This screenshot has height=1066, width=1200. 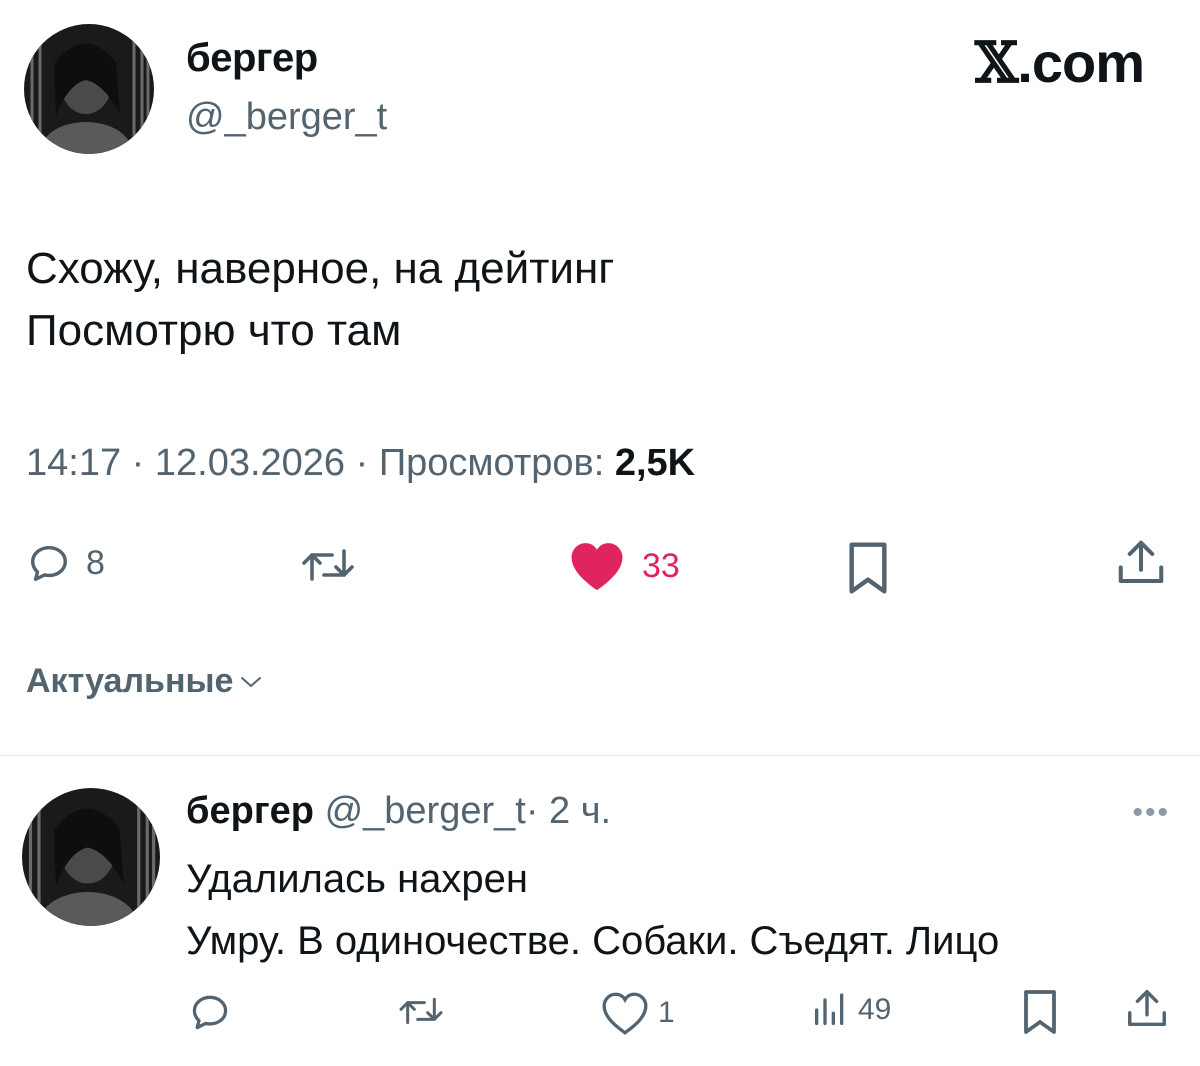 What do you see at coordinates (320, 268) in the screenshot?
I see `tweet-text-line: Схожу, наверное, на дейтинг` at bounding box center [320, 268].